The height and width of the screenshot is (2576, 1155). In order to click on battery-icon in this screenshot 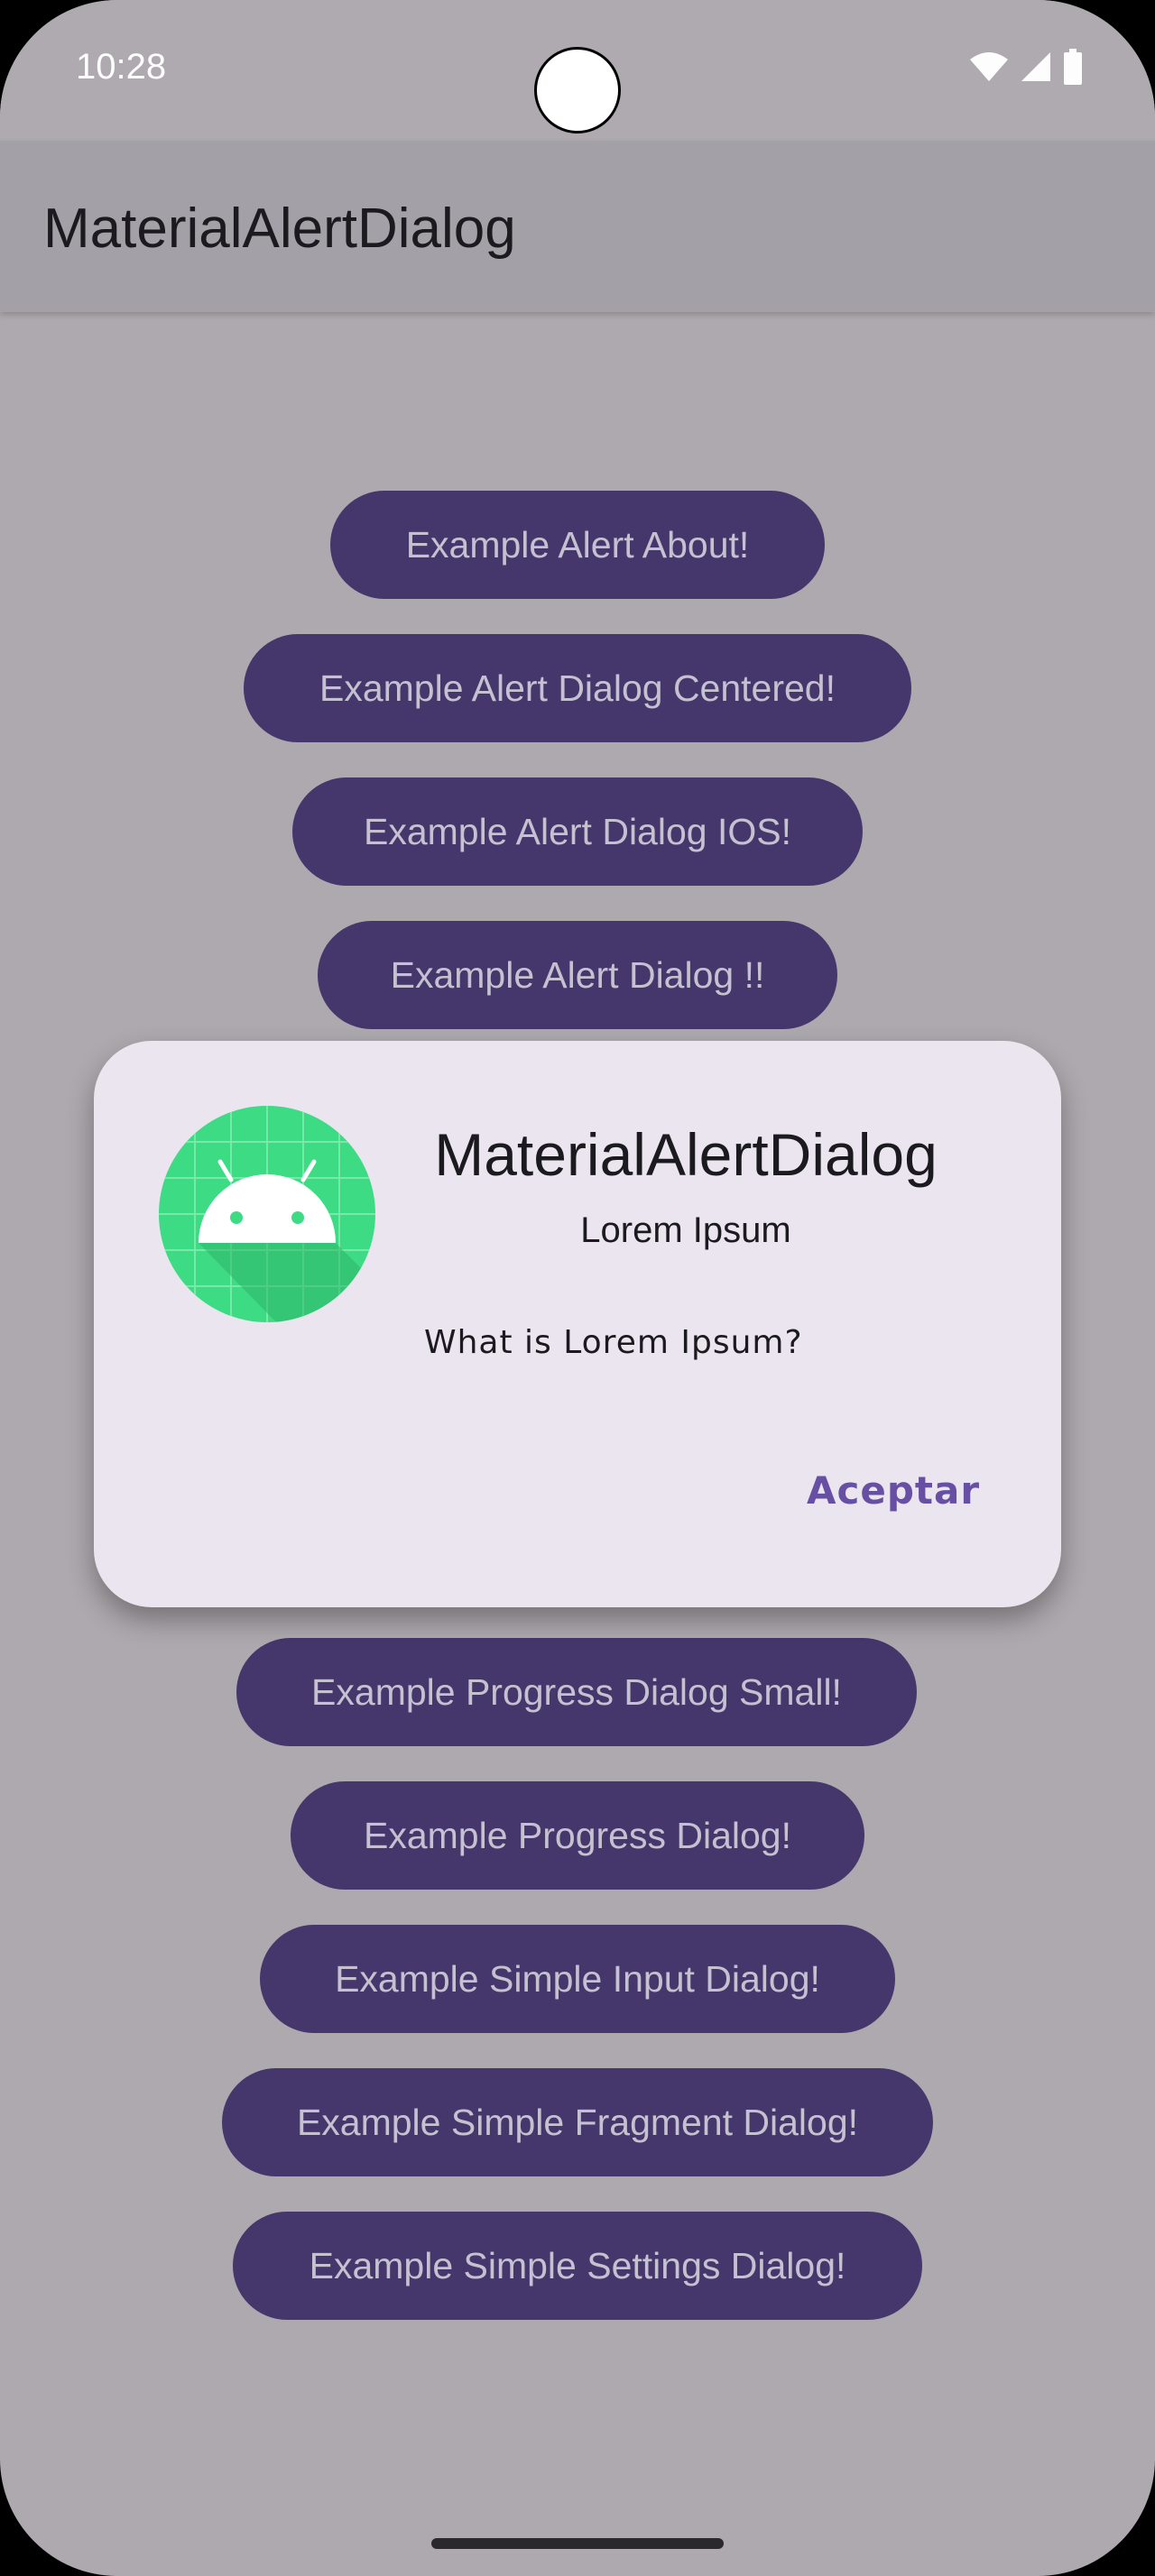, I will do `click(1073, 68)`.